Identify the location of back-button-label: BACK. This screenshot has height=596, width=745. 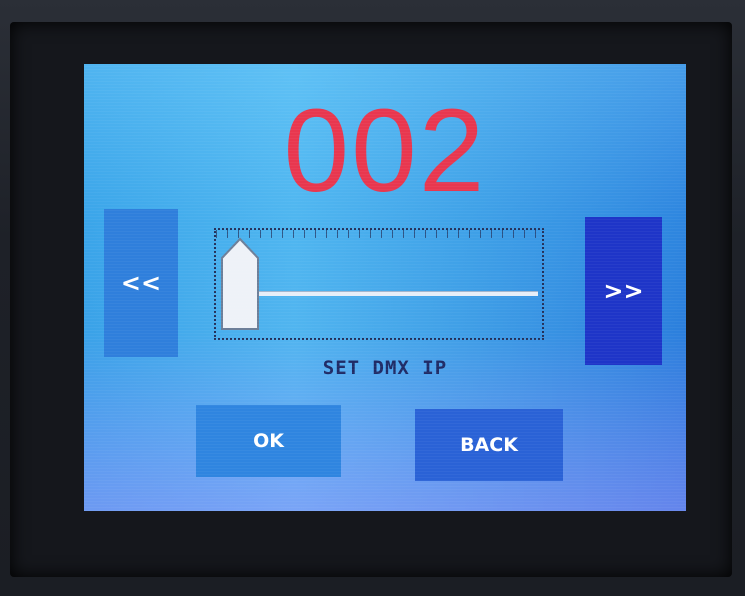
(489, 445).